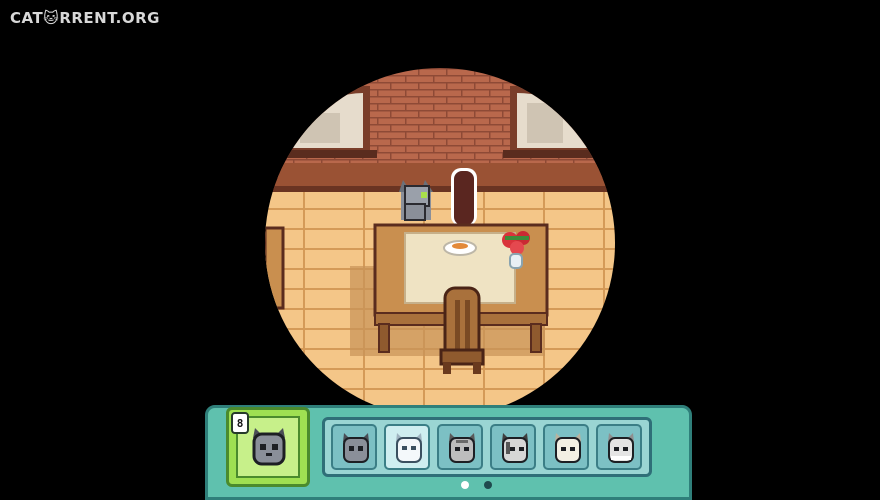 Image resolution: width=880 pixels, height=500 pixels. I want to click on left-window, so click(331, 121).